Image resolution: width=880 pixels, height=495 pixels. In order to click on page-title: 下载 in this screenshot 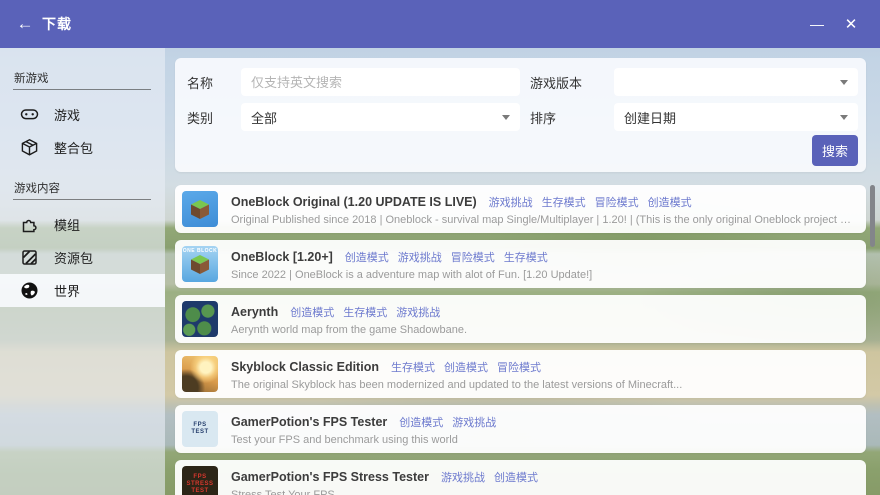, I will do `click(57, 24)`.